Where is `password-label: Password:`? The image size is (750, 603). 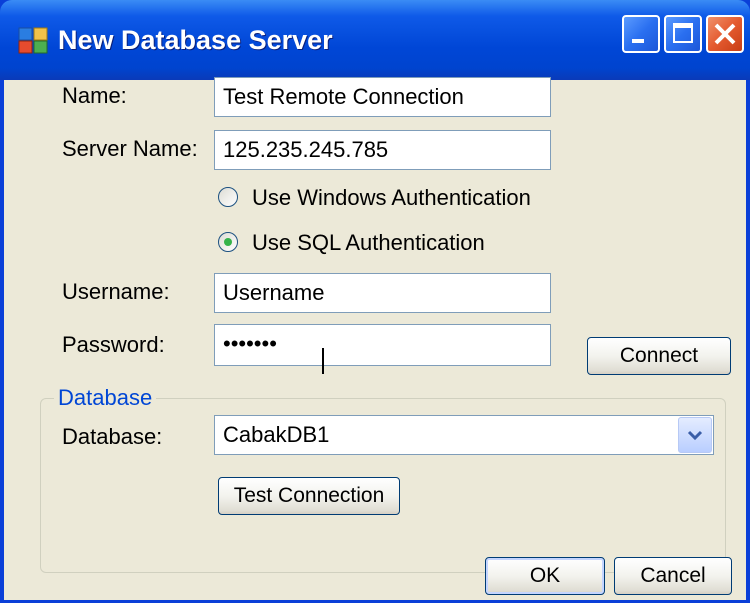
password-label: Password: is located at coordinates (113, 344).